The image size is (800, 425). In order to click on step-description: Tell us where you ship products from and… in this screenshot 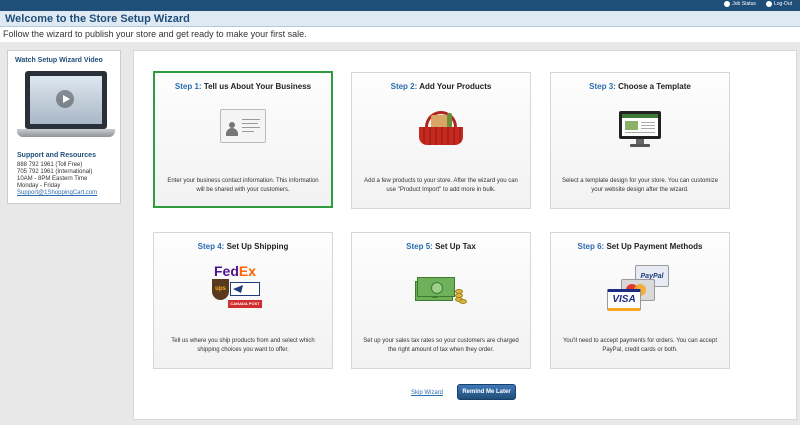, I will do `click(243, 345)`.